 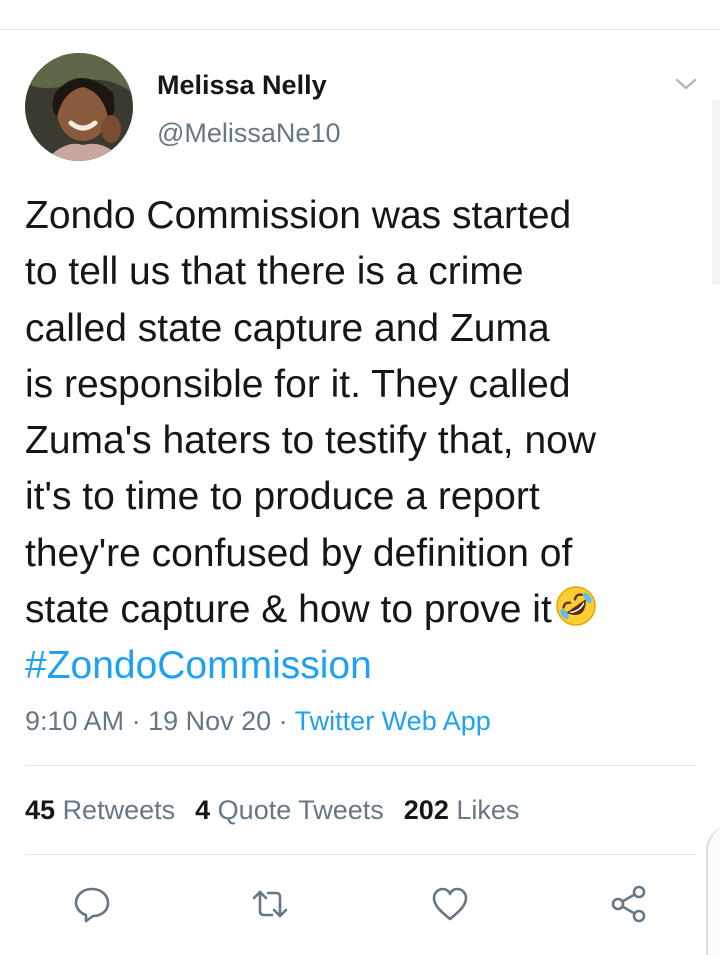 I want to click on quote-tweets-stat: 4 Quote Tweets, so click(x=289, y=810).